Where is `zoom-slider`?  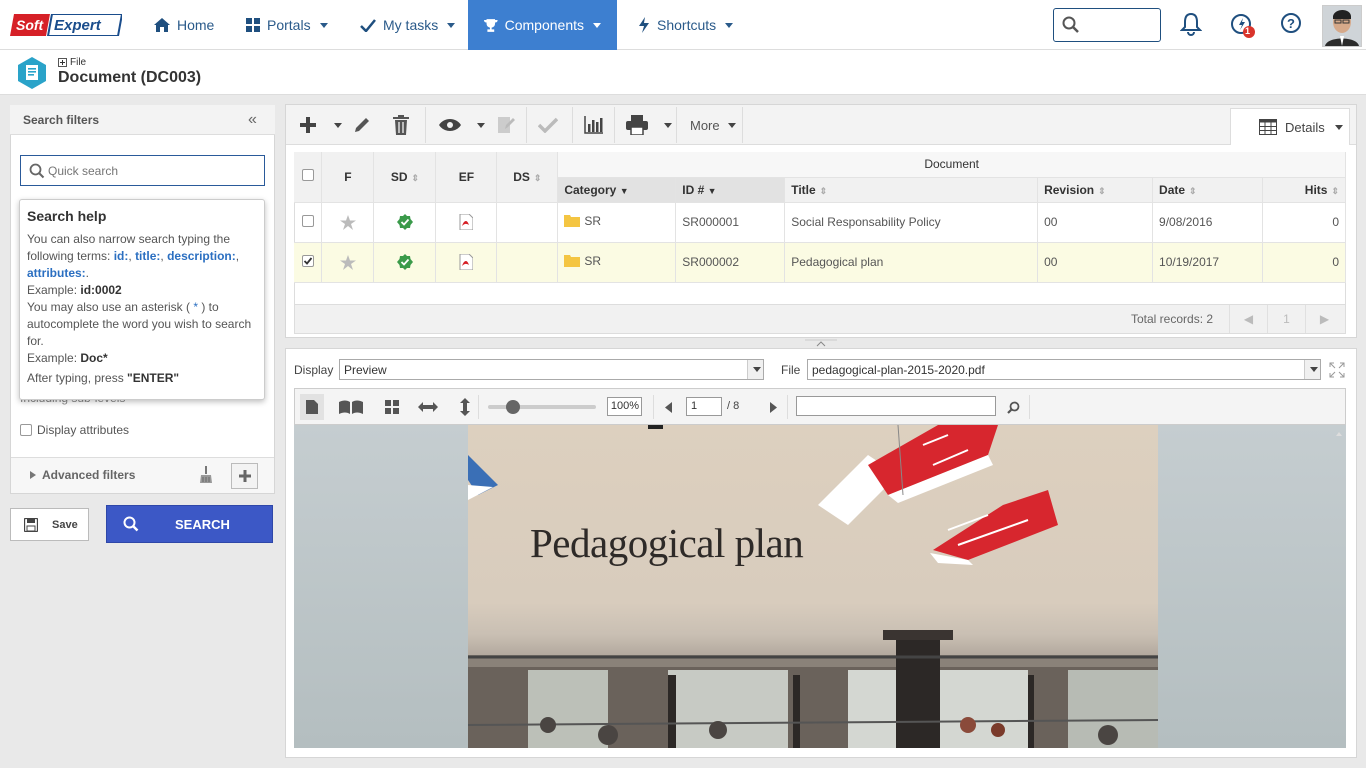 zoom-slider is located at coordinates (542, 407).